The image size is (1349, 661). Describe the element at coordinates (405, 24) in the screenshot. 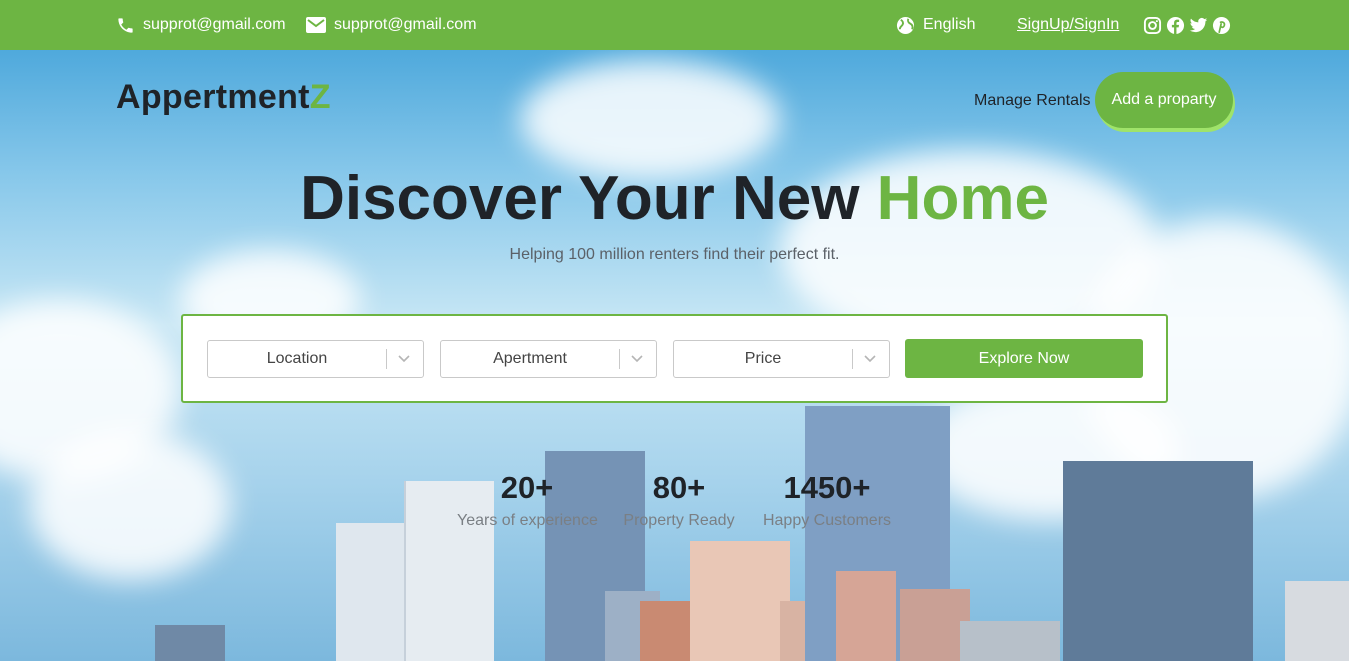

I see `email-contact-text: supprot@gmail.com` at that location.